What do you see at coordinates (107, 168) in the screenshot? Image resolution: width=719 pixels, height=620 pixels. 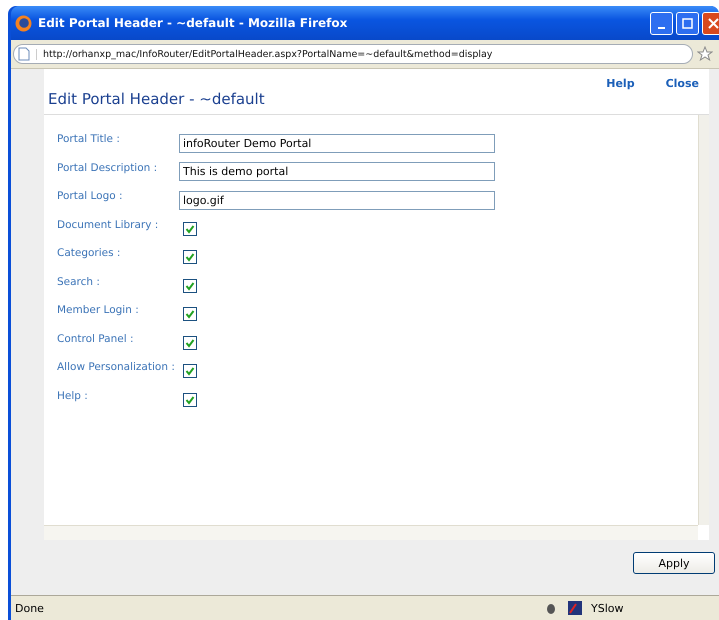 I see `field-label: Portal Description :` at bounding box center [107, 168].